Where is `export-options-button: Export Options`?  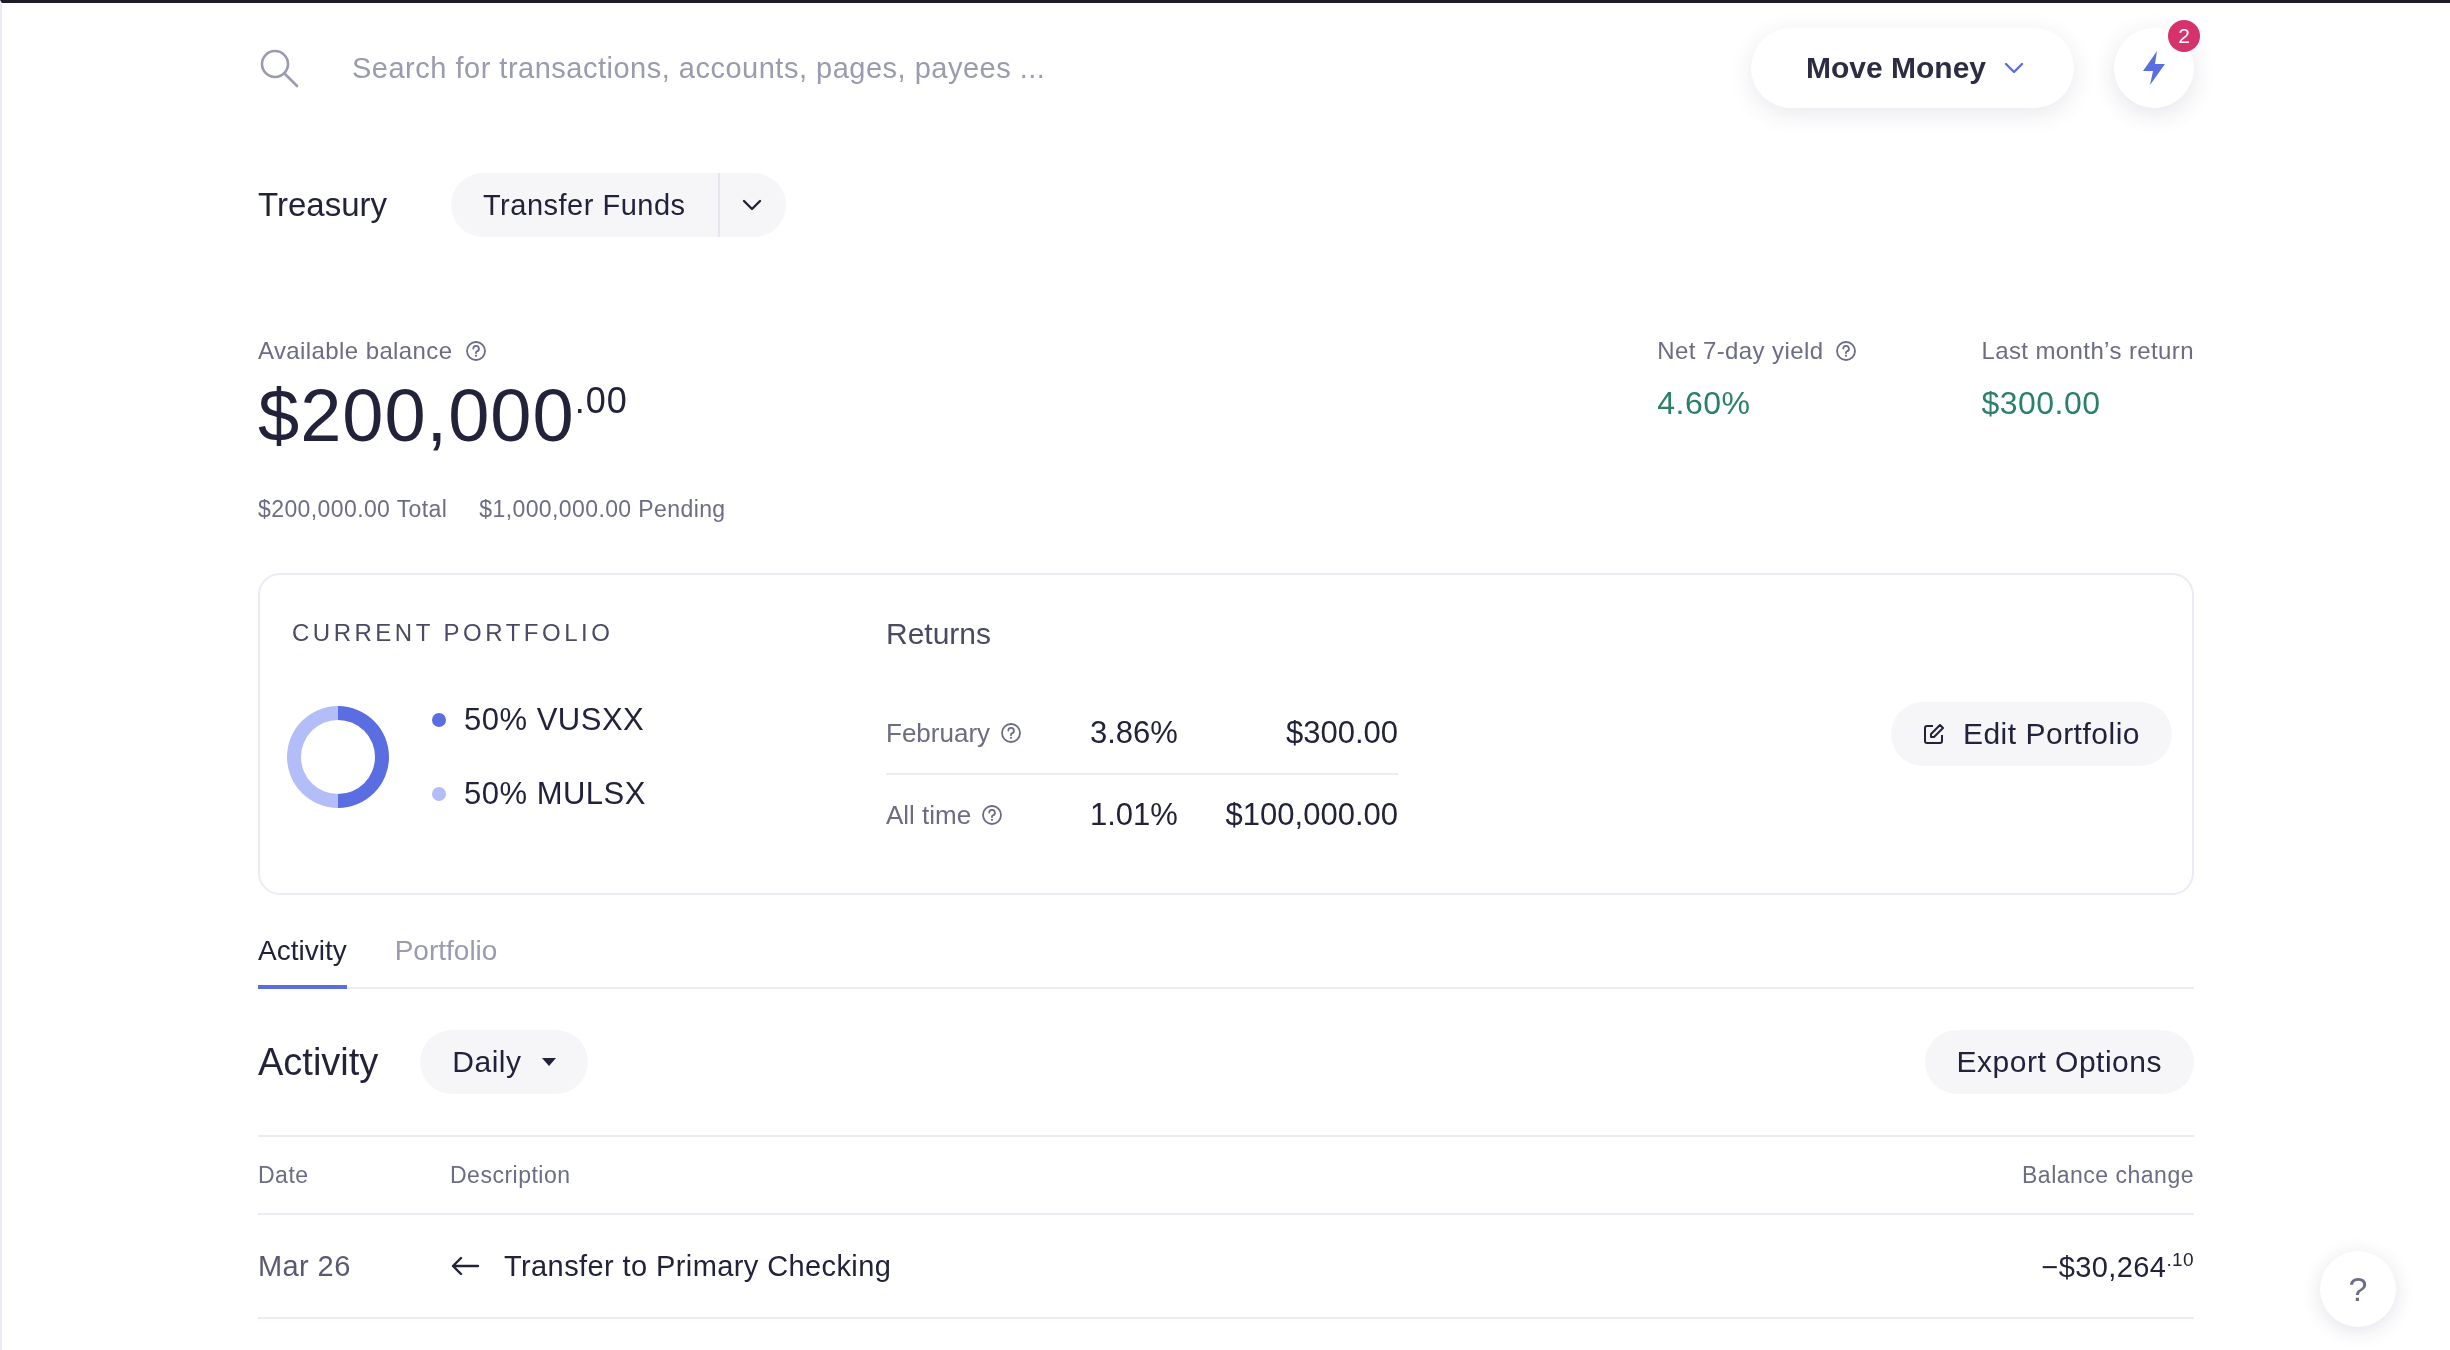
export-options-button: Export Options is located at coordinates (2059, 1062).